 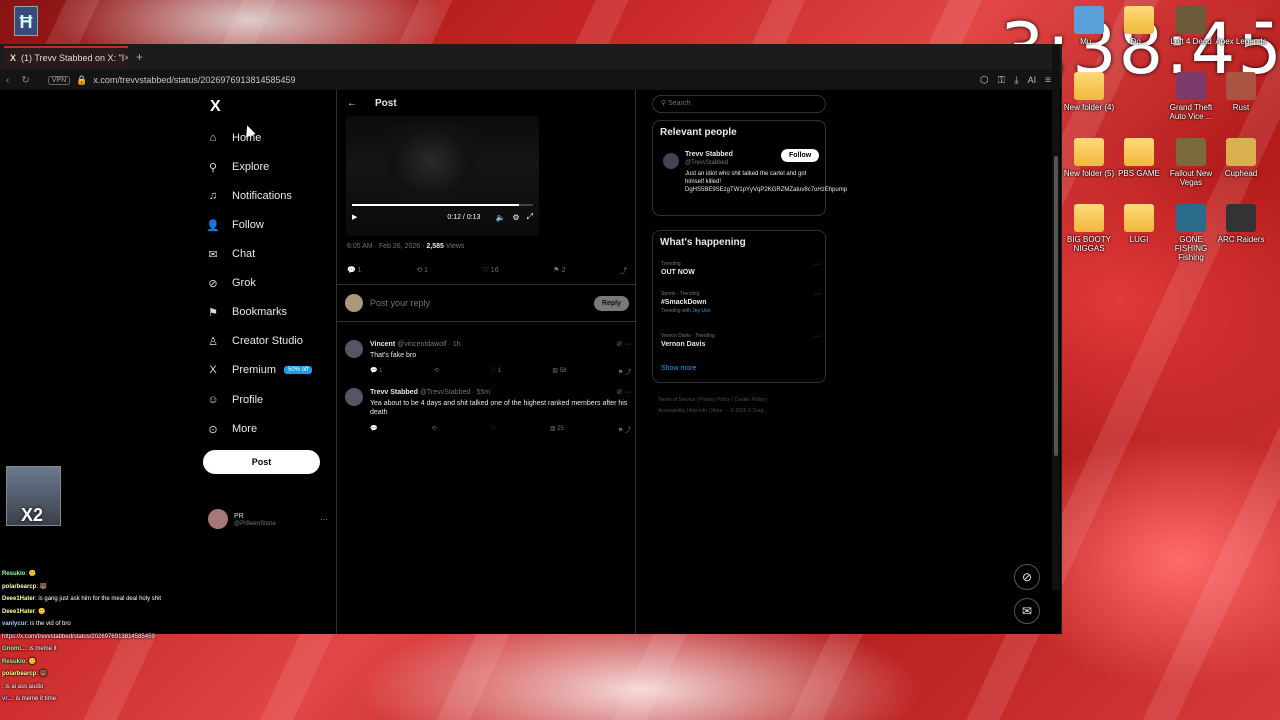 What do you see at coordinates (1241, 92) in the screenshot?
I see `desktop-icon: Rust` at bounding box center [1241, 92].